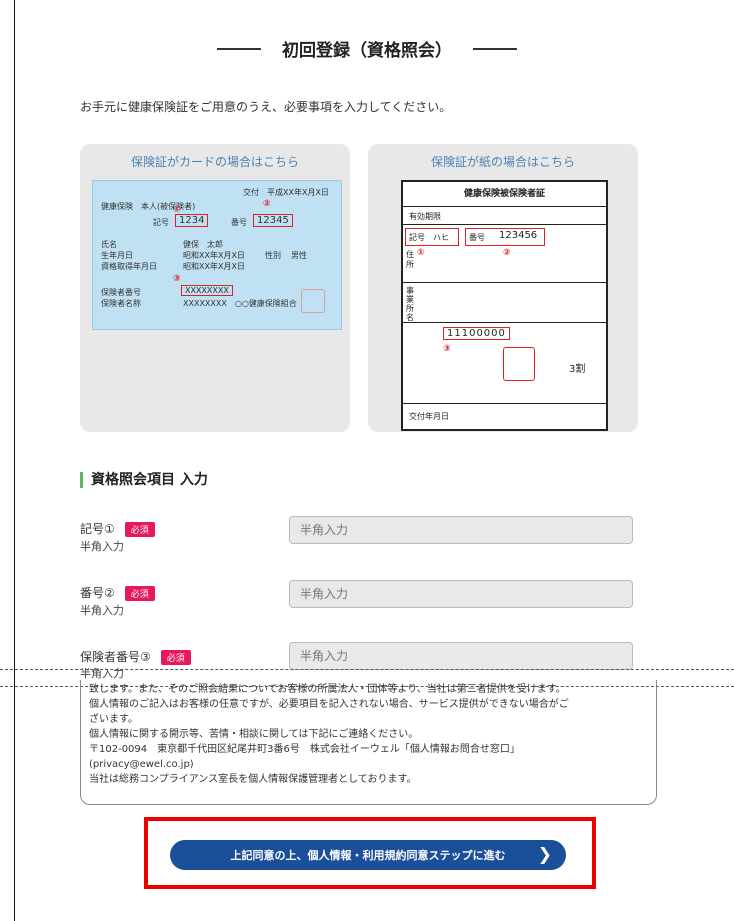 The width and height of the screenshot is (734, 921). I want to click on insurer-number-input, so click(461, 656).